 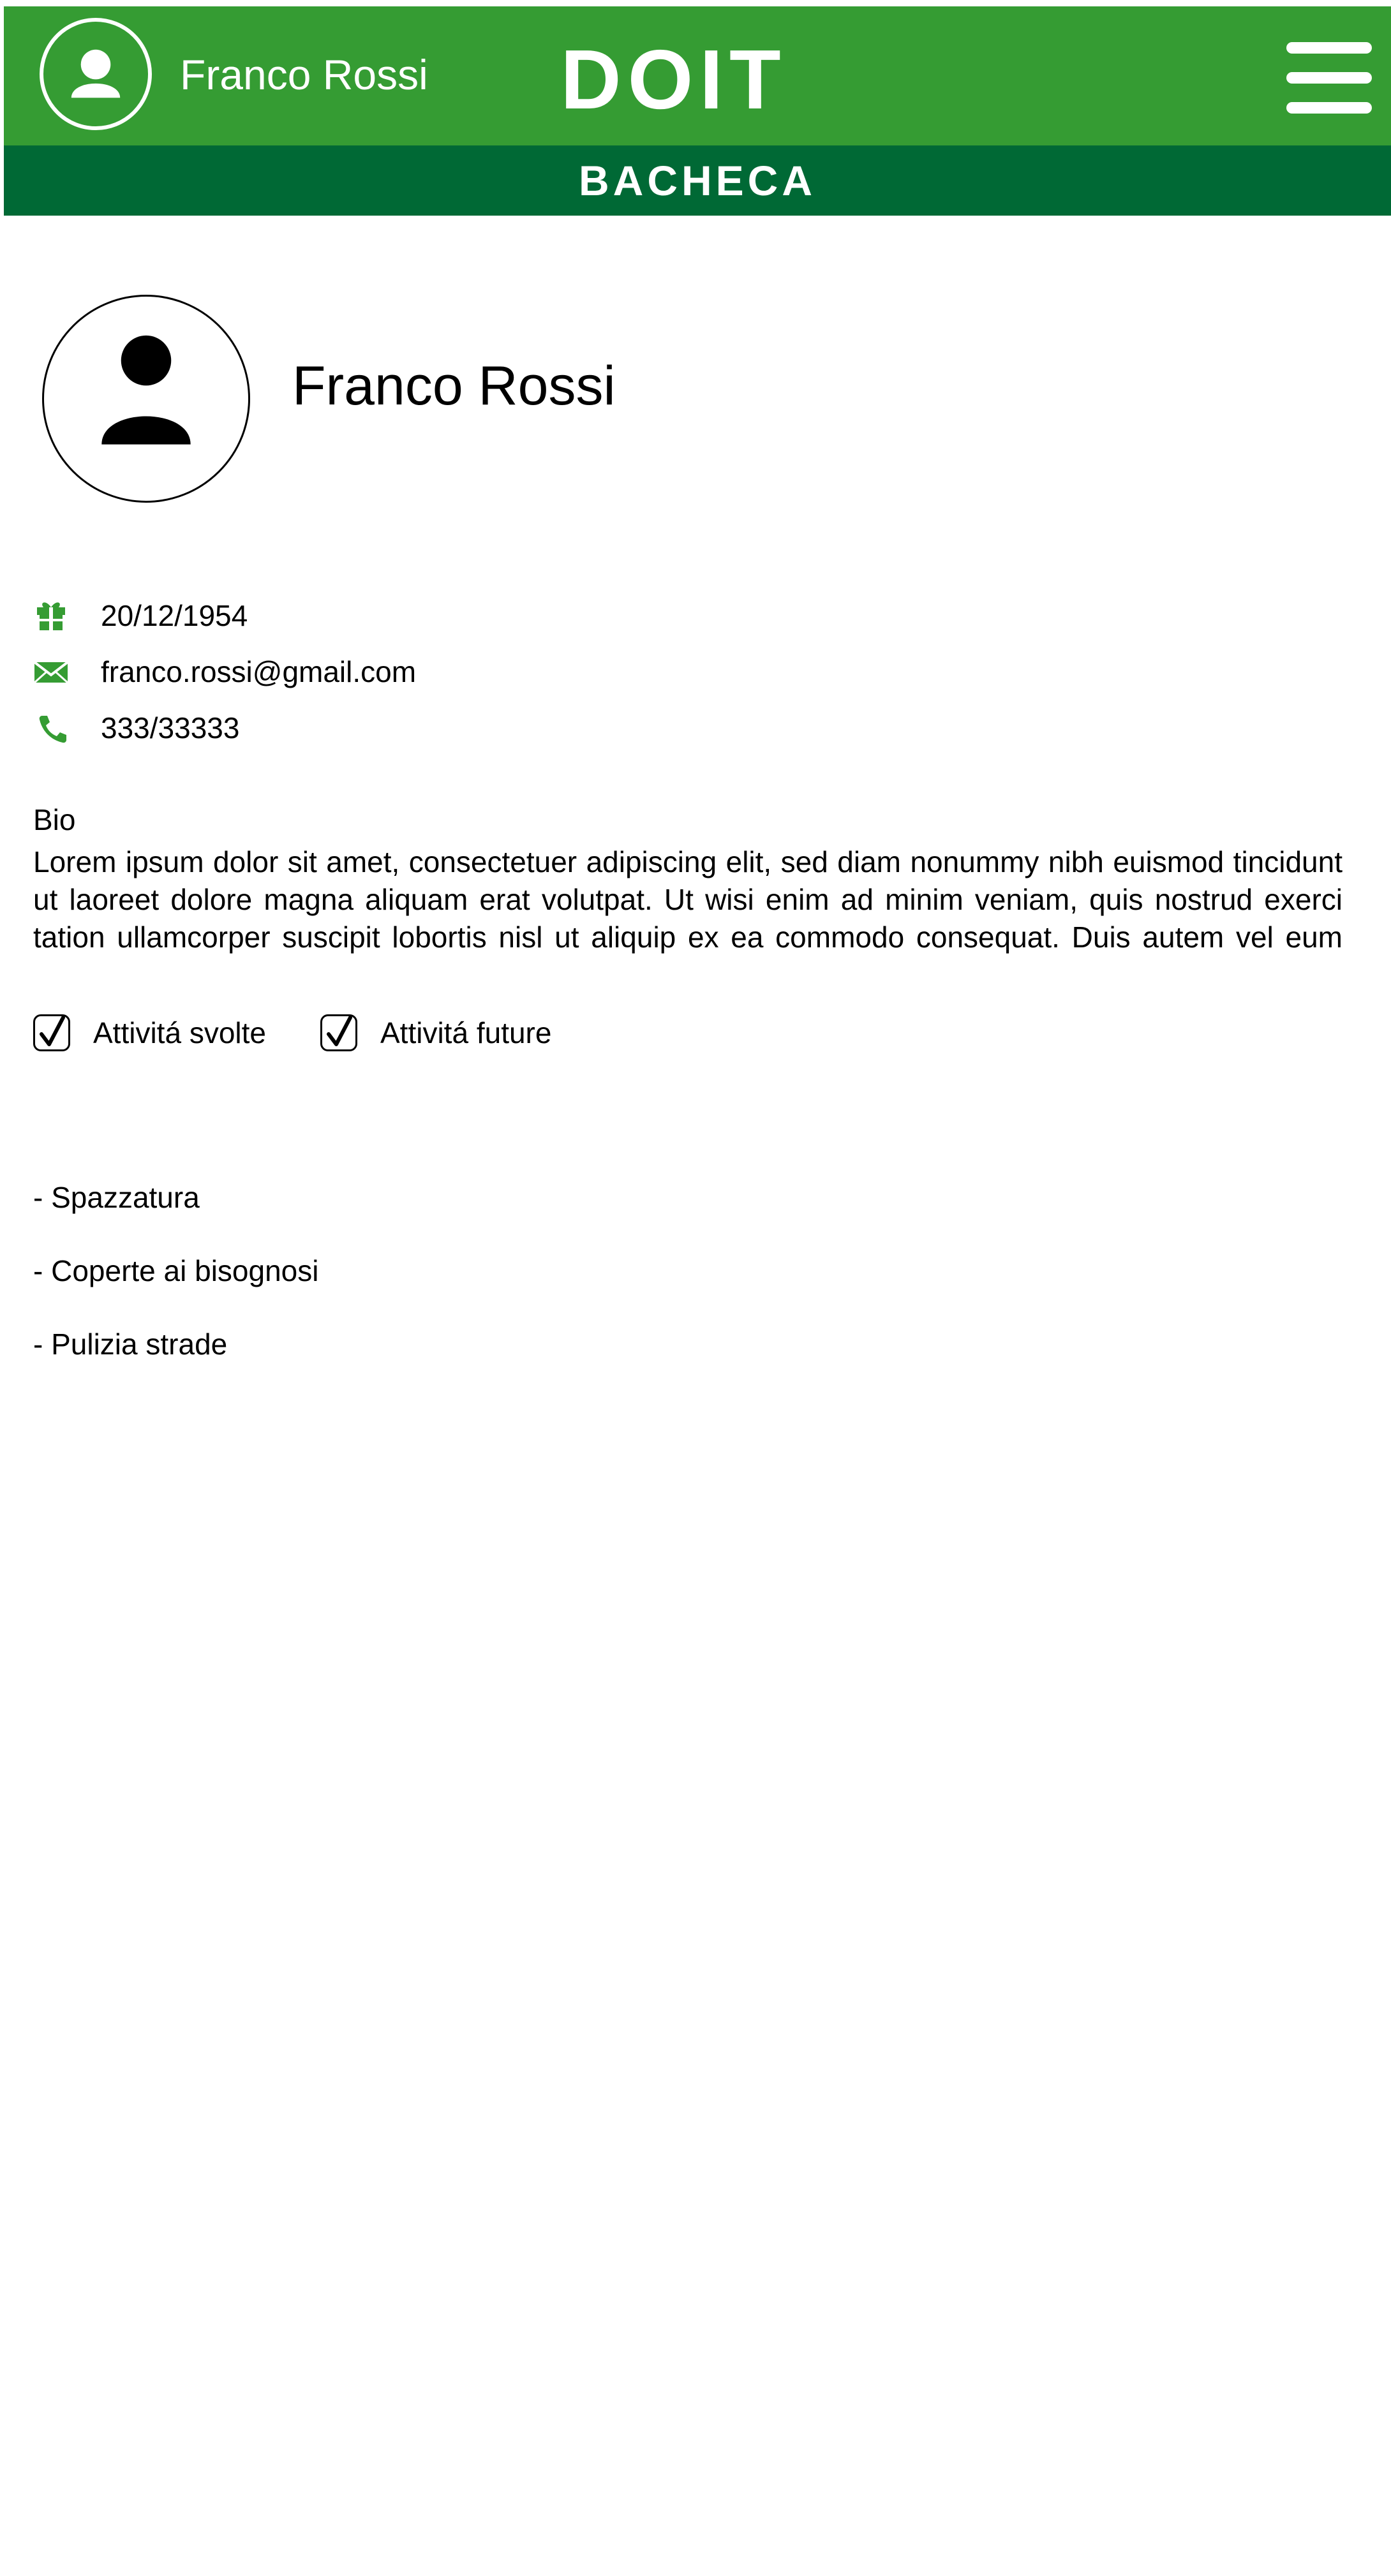 I want to click on filter-completed-activities: Attivitá svolte, so click(x=167, y=1032).